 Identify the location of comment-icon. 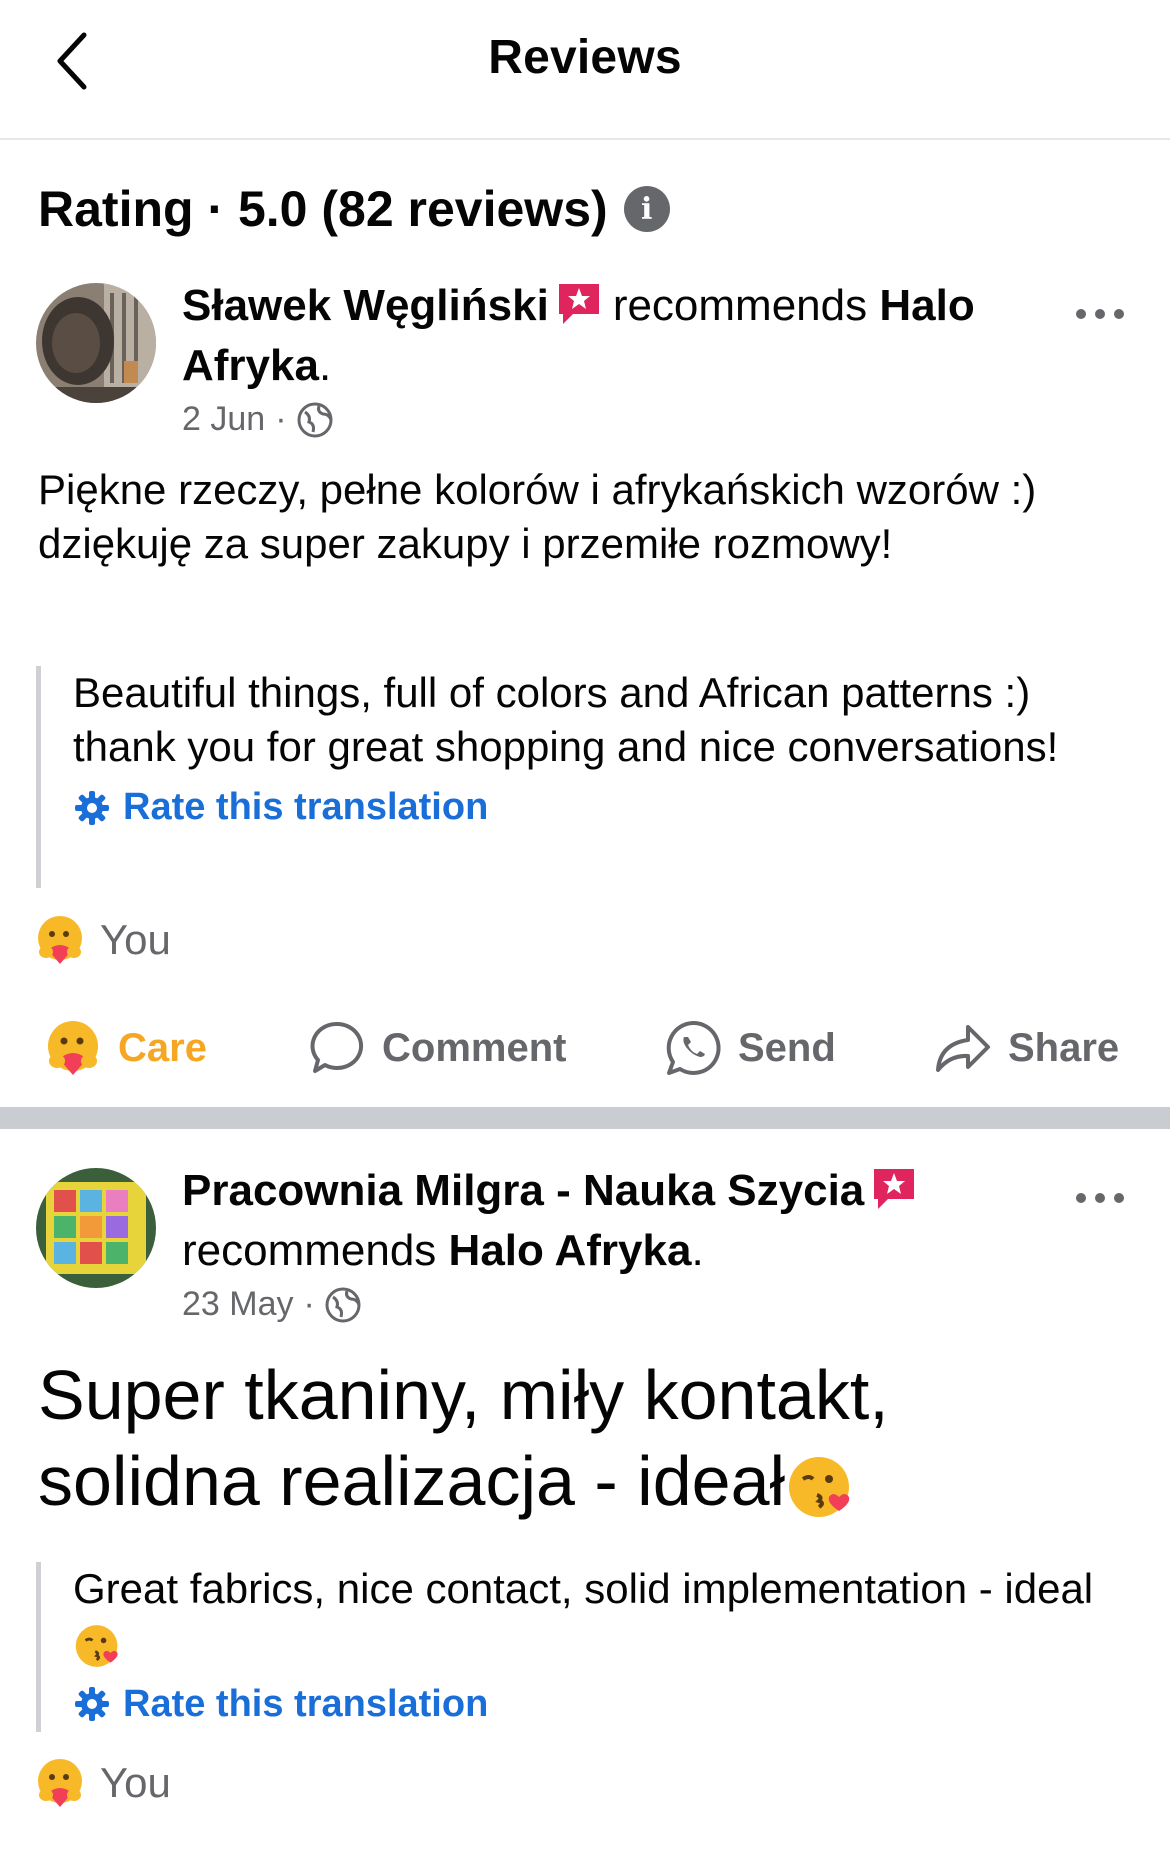
(337, 1047).